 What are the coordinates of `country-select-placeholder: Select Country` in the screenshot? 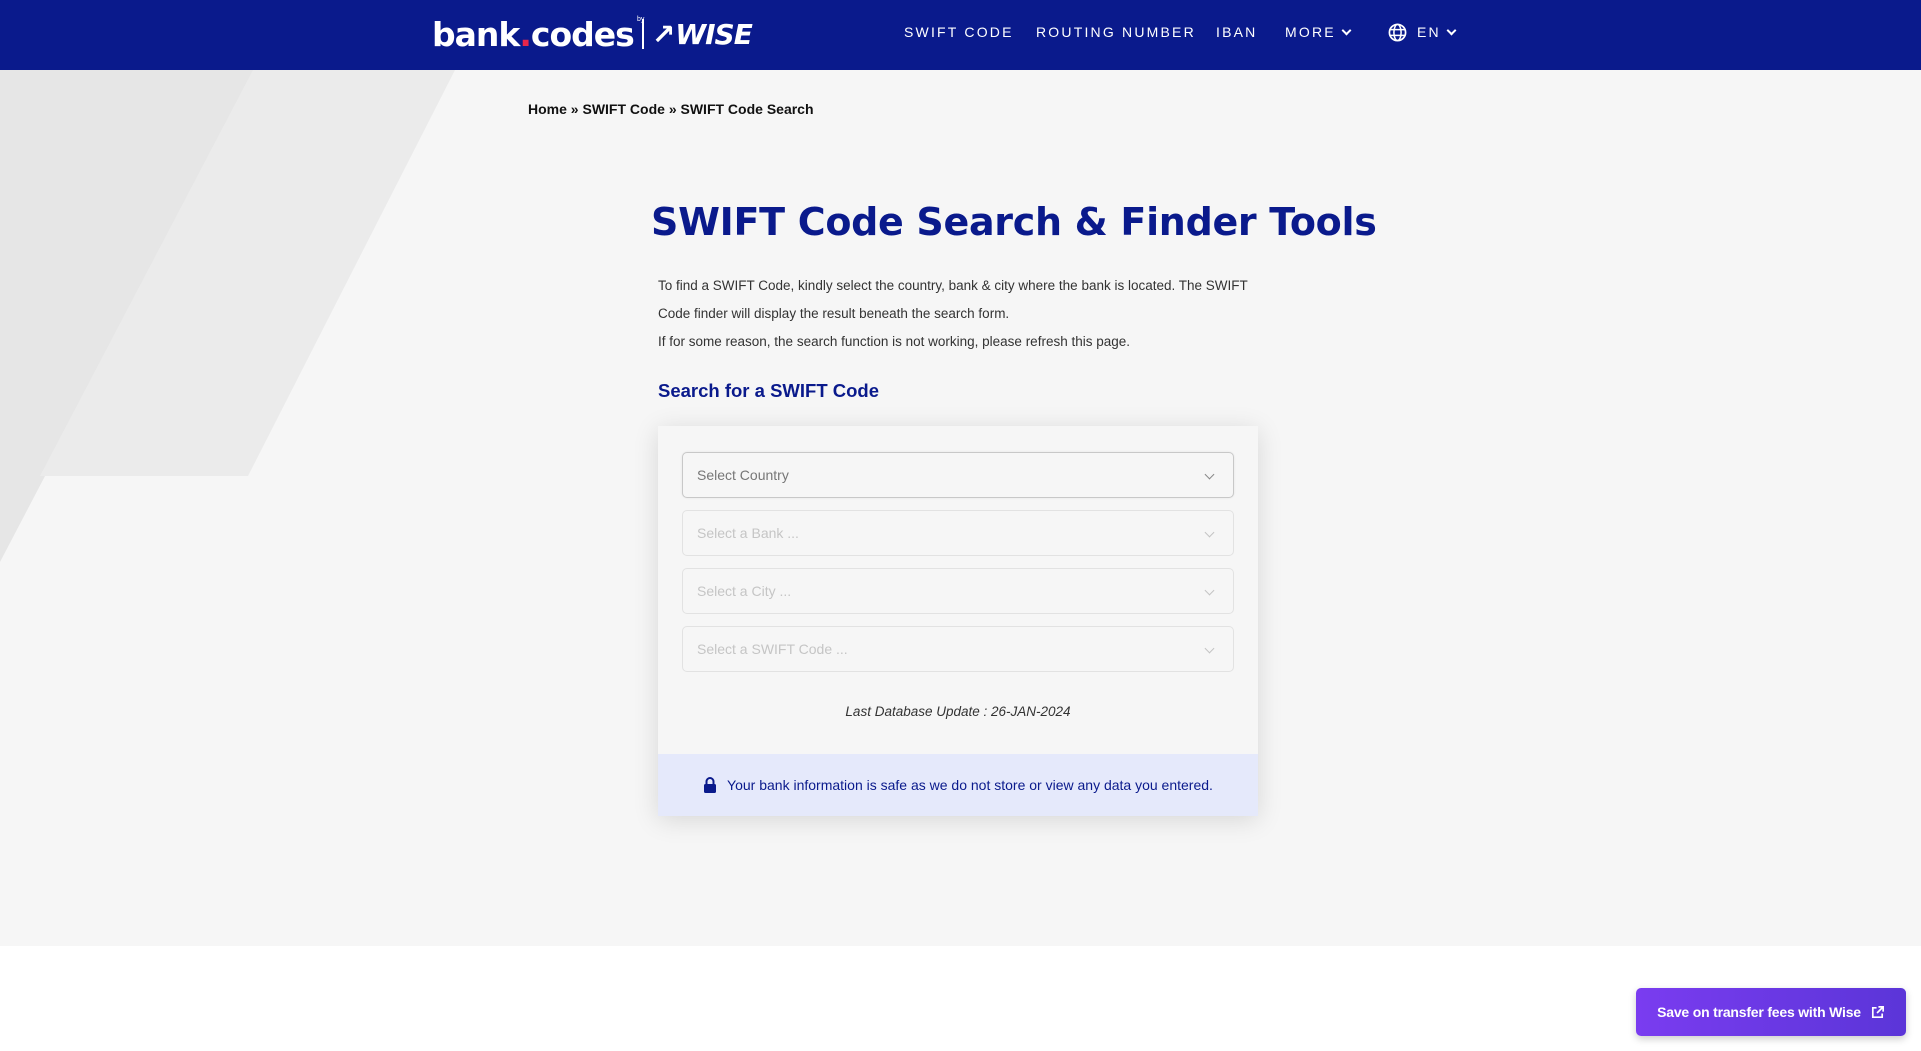 It's located at (743, 475).